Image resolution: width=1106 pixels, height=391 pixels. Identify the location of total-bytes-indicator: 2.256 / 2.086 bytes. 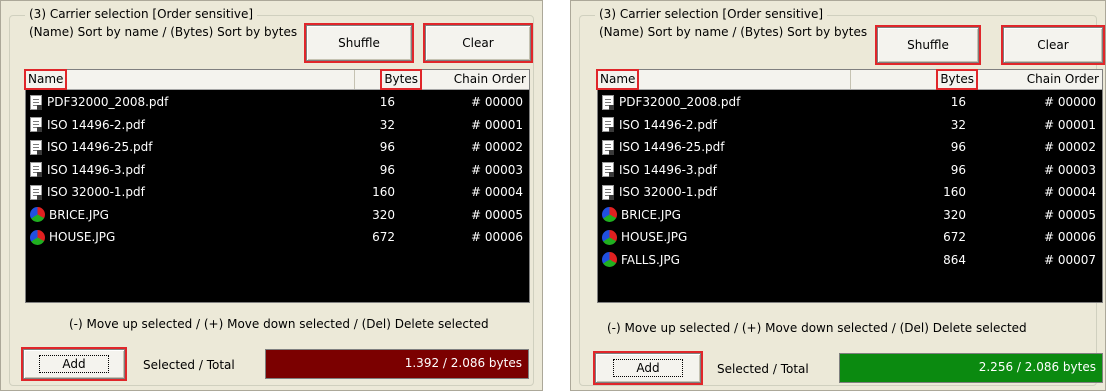
(971, 368).